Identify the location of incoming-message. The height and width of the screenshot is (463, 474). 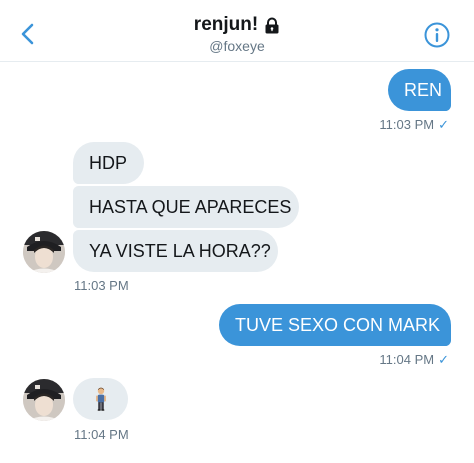
(100, 399).